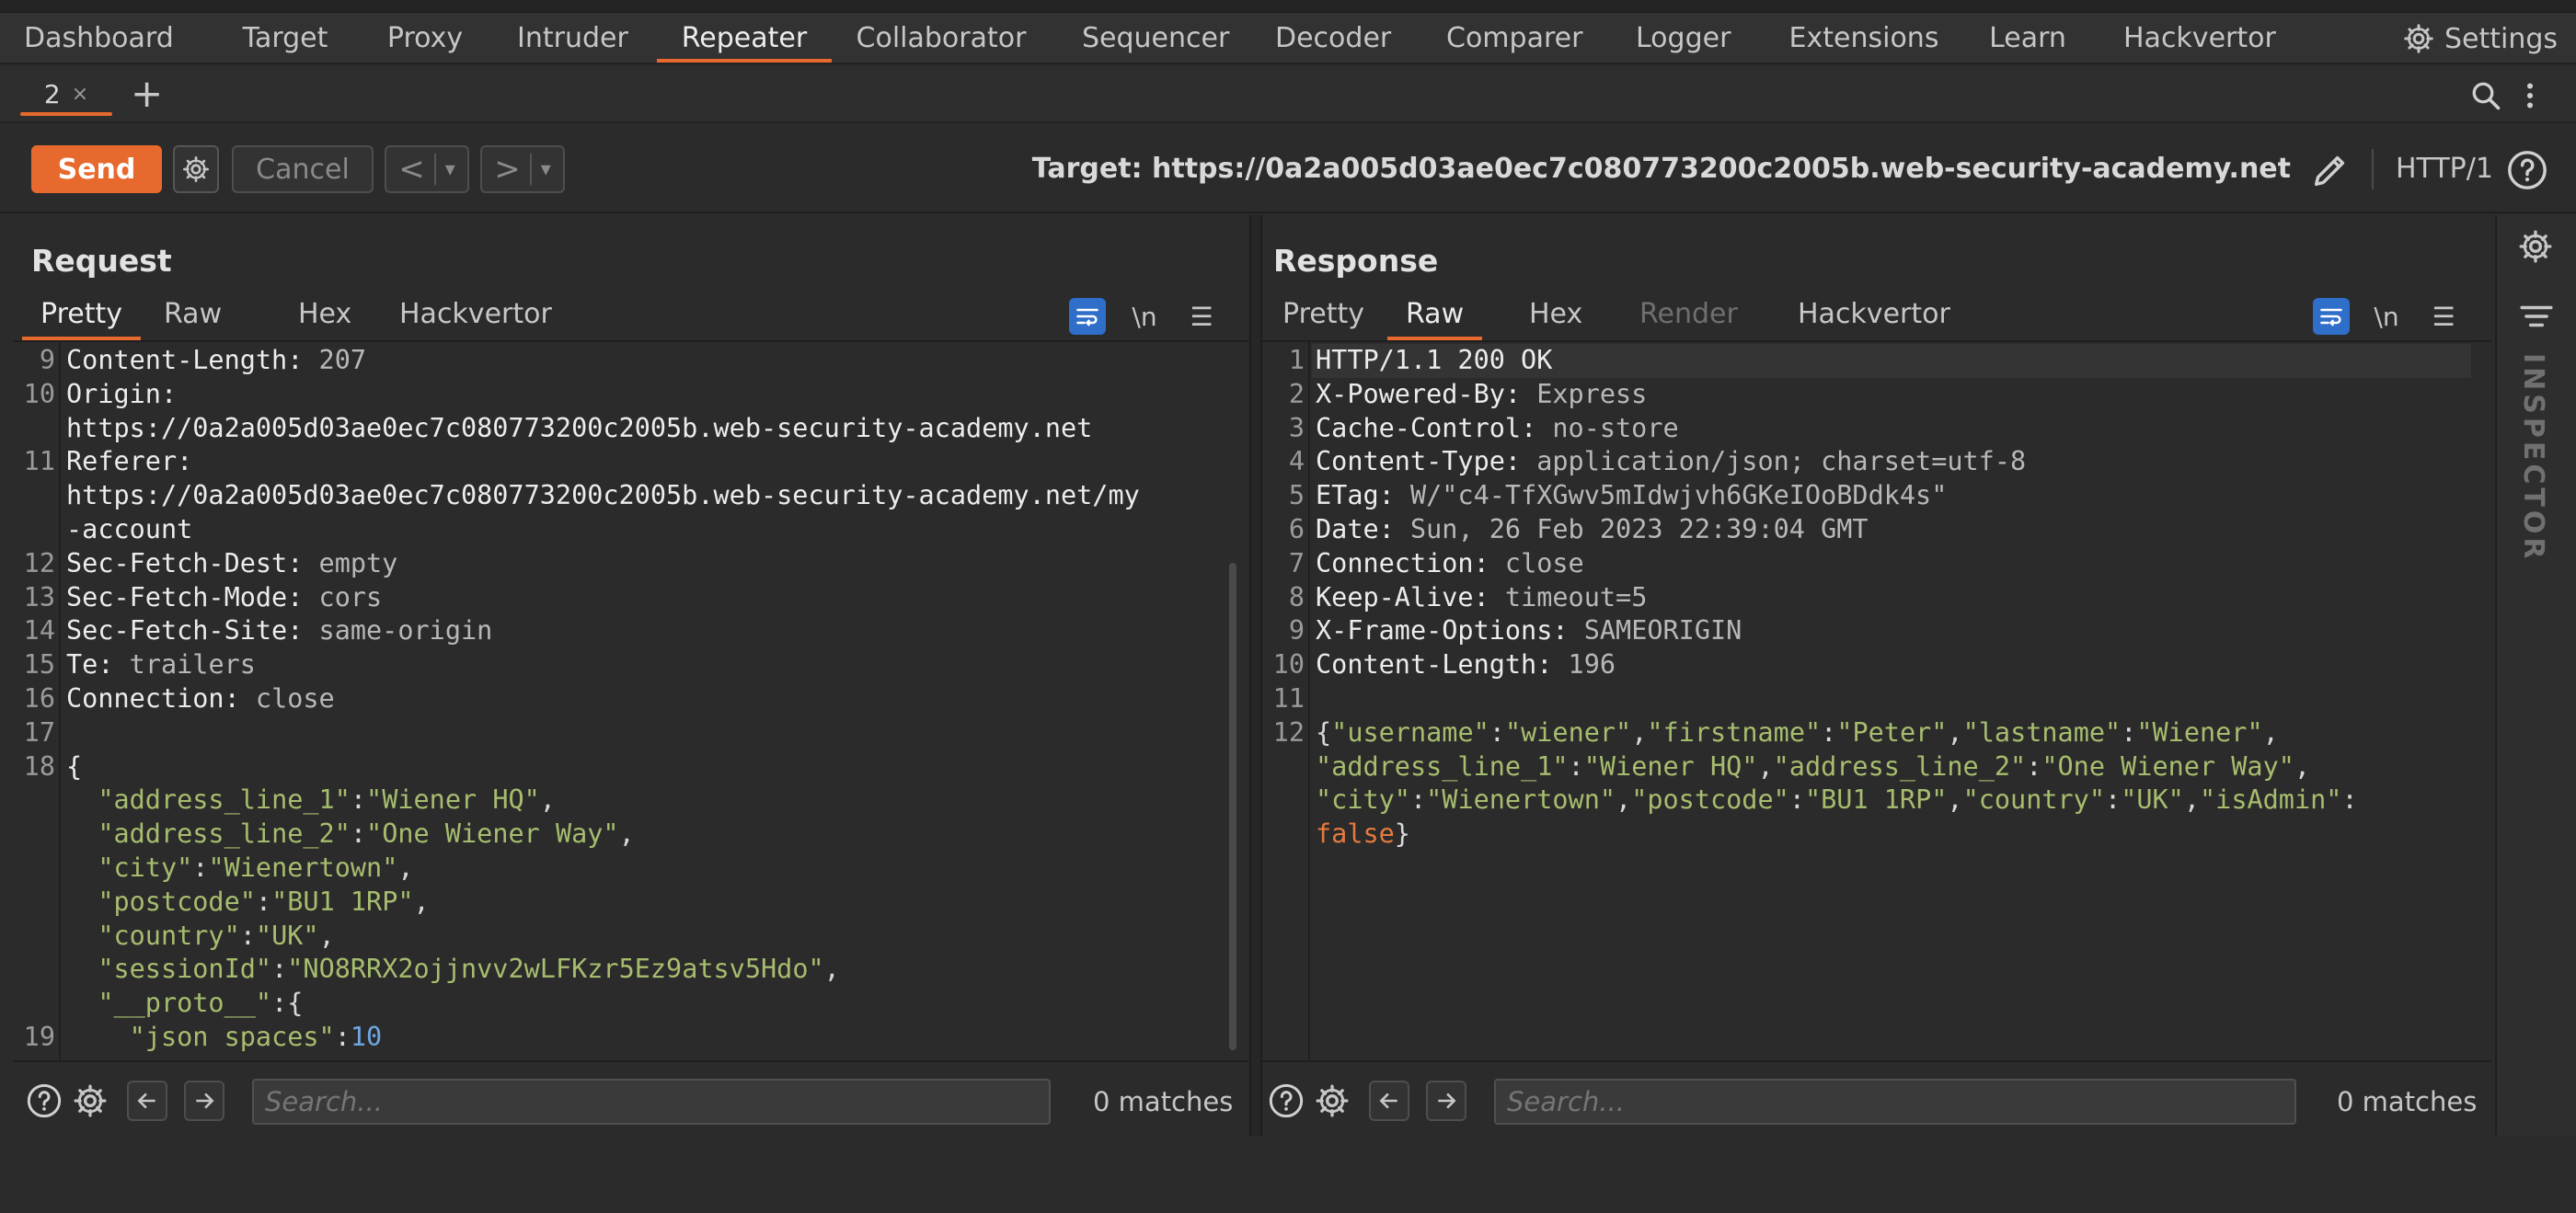  Describe the element at coordinates (177, 631) in the screenshot. I see `header-name: Sec-Fetch-Site` at that location.